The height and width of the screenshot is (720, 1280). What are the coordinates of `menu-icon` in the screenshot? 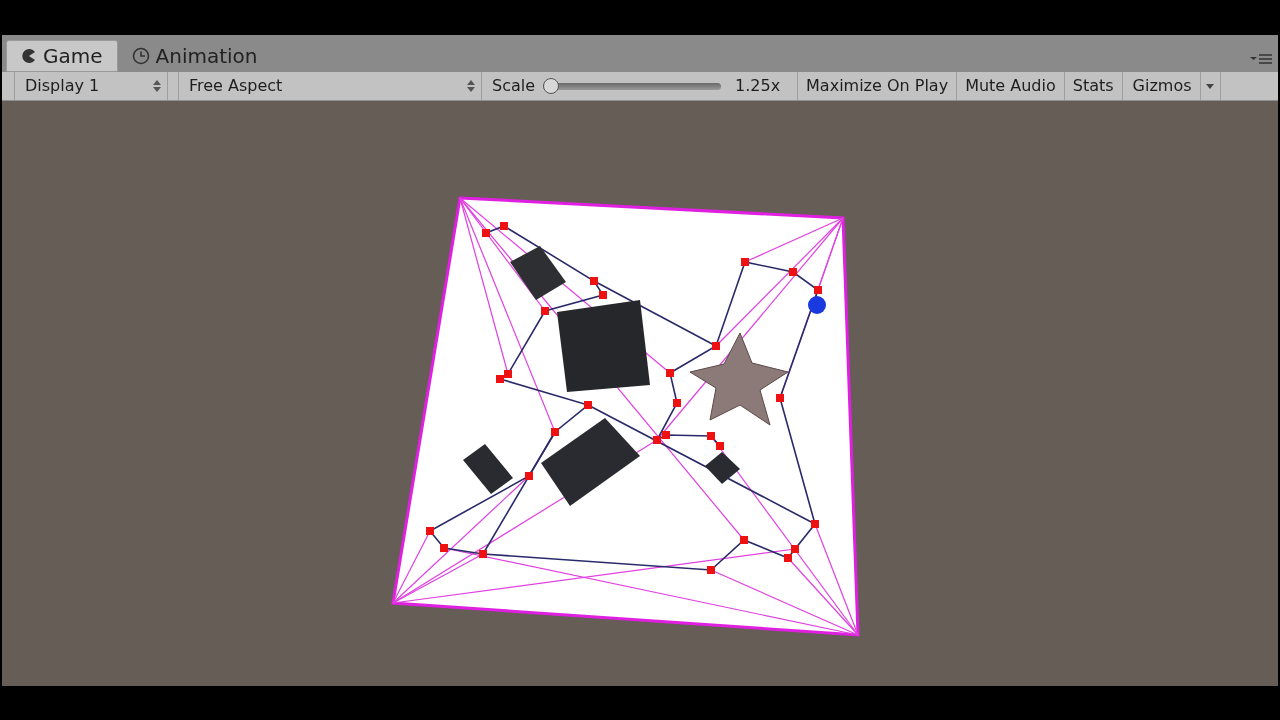 It's located at (1261, 59).